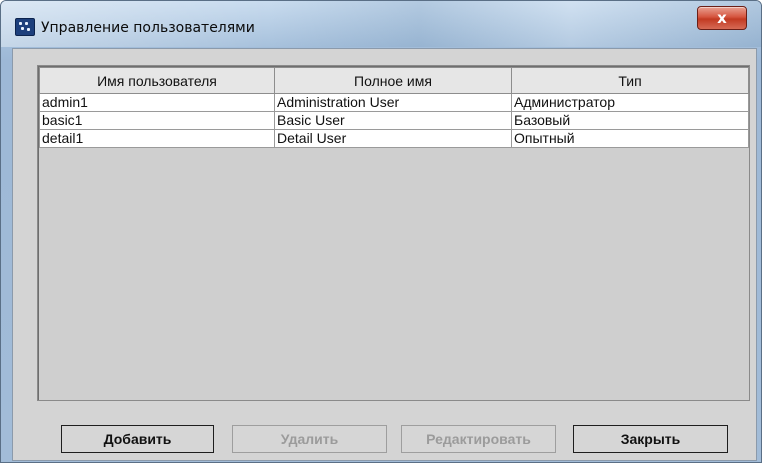 Image resolution: width=762 pixels, height=463 pixels. I want to click on title-bar: Управление пользователями x, so click(381, 24).